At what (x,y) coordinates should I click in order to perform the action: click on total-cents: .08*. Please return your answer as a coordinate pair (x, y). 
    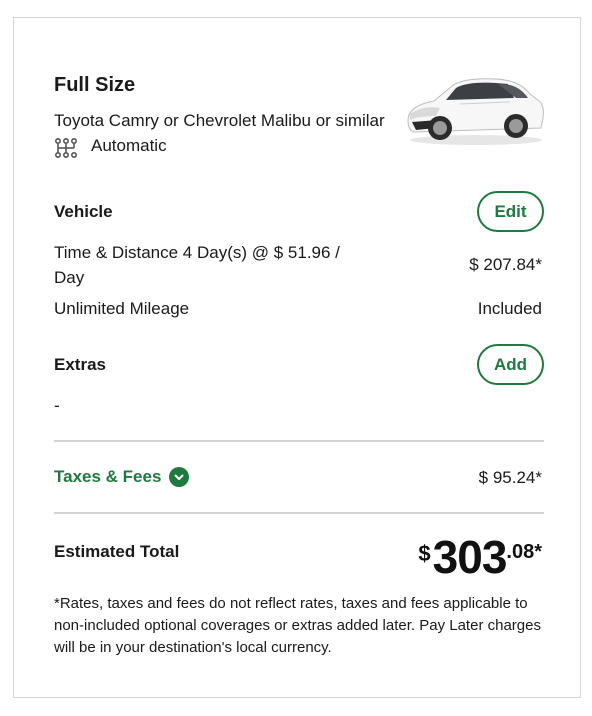
    Looking at the image, I should click on (524, 552).